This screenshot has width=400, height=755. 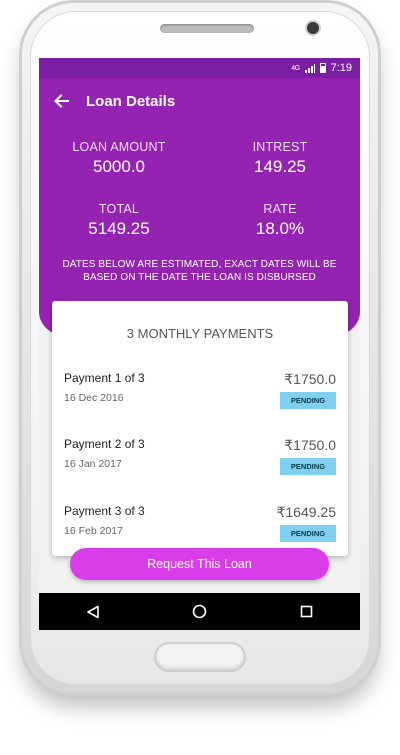 What do you see at coordinates (207, 28) in the screenshot?
I see `earpiece-speaker` at bounding box center [207, 28].